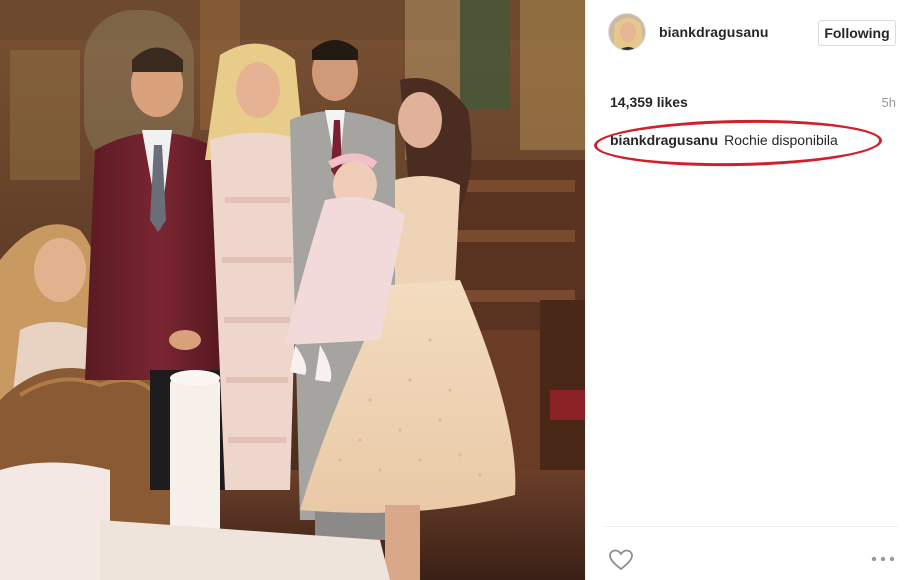 The width and height of the screenshot is (912, 580). Describe the element at coordinates (857, 33) in the screenshot. I see `following-button: Following` at that location.